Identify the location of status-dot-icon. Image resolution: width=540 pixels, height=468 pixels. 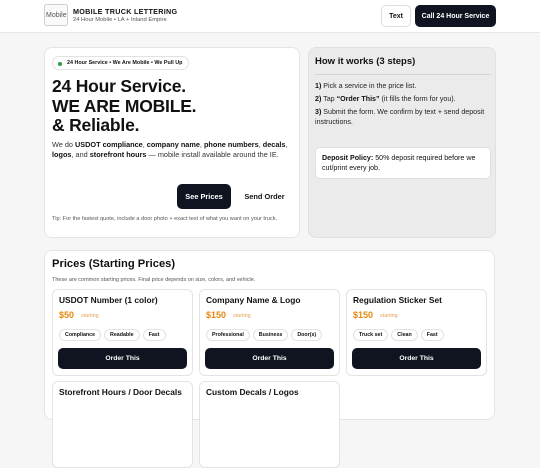
(60, 63).